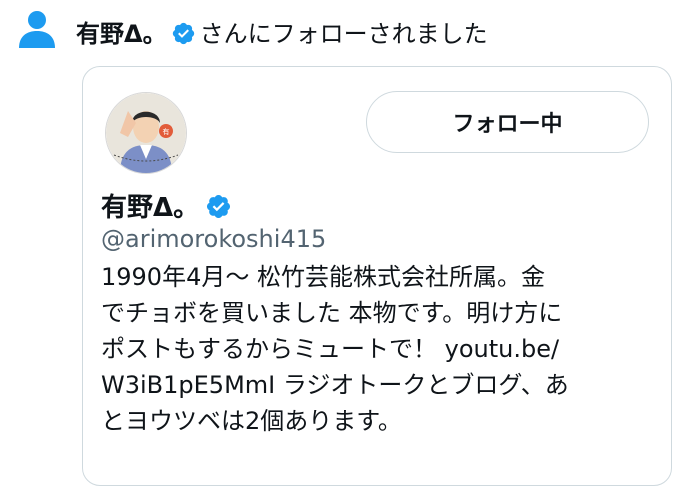 The height and width of the screenshot is (486, 679). Describe the element at coordinates (381, 385) in the screenshot. I see `bio-line: W3iB1pE5MmI ラジオトークとブログ、あ` at that location.